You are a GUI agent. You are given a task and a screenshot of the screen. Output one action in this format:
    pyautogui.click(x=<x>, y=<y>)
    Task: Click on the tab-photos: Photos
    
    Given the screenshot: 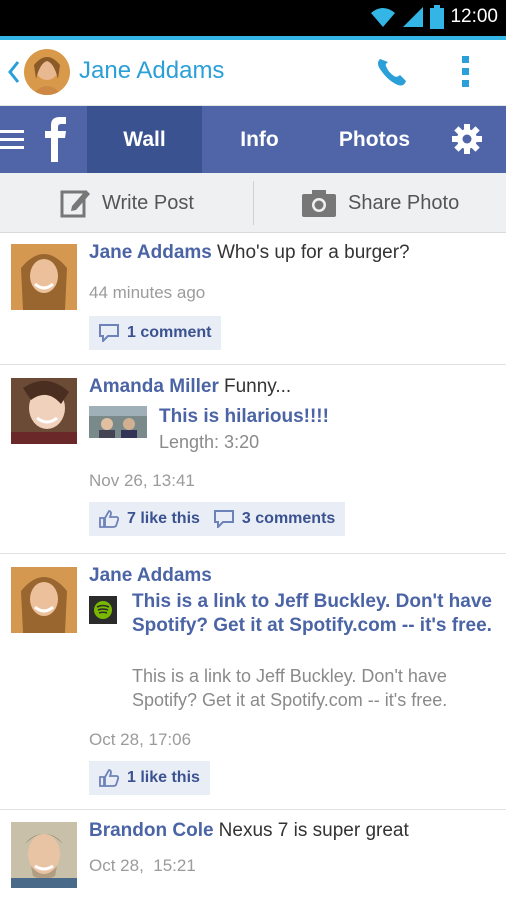 What is the action you would take?
    pyautogui.click(x=374, y=139)
    